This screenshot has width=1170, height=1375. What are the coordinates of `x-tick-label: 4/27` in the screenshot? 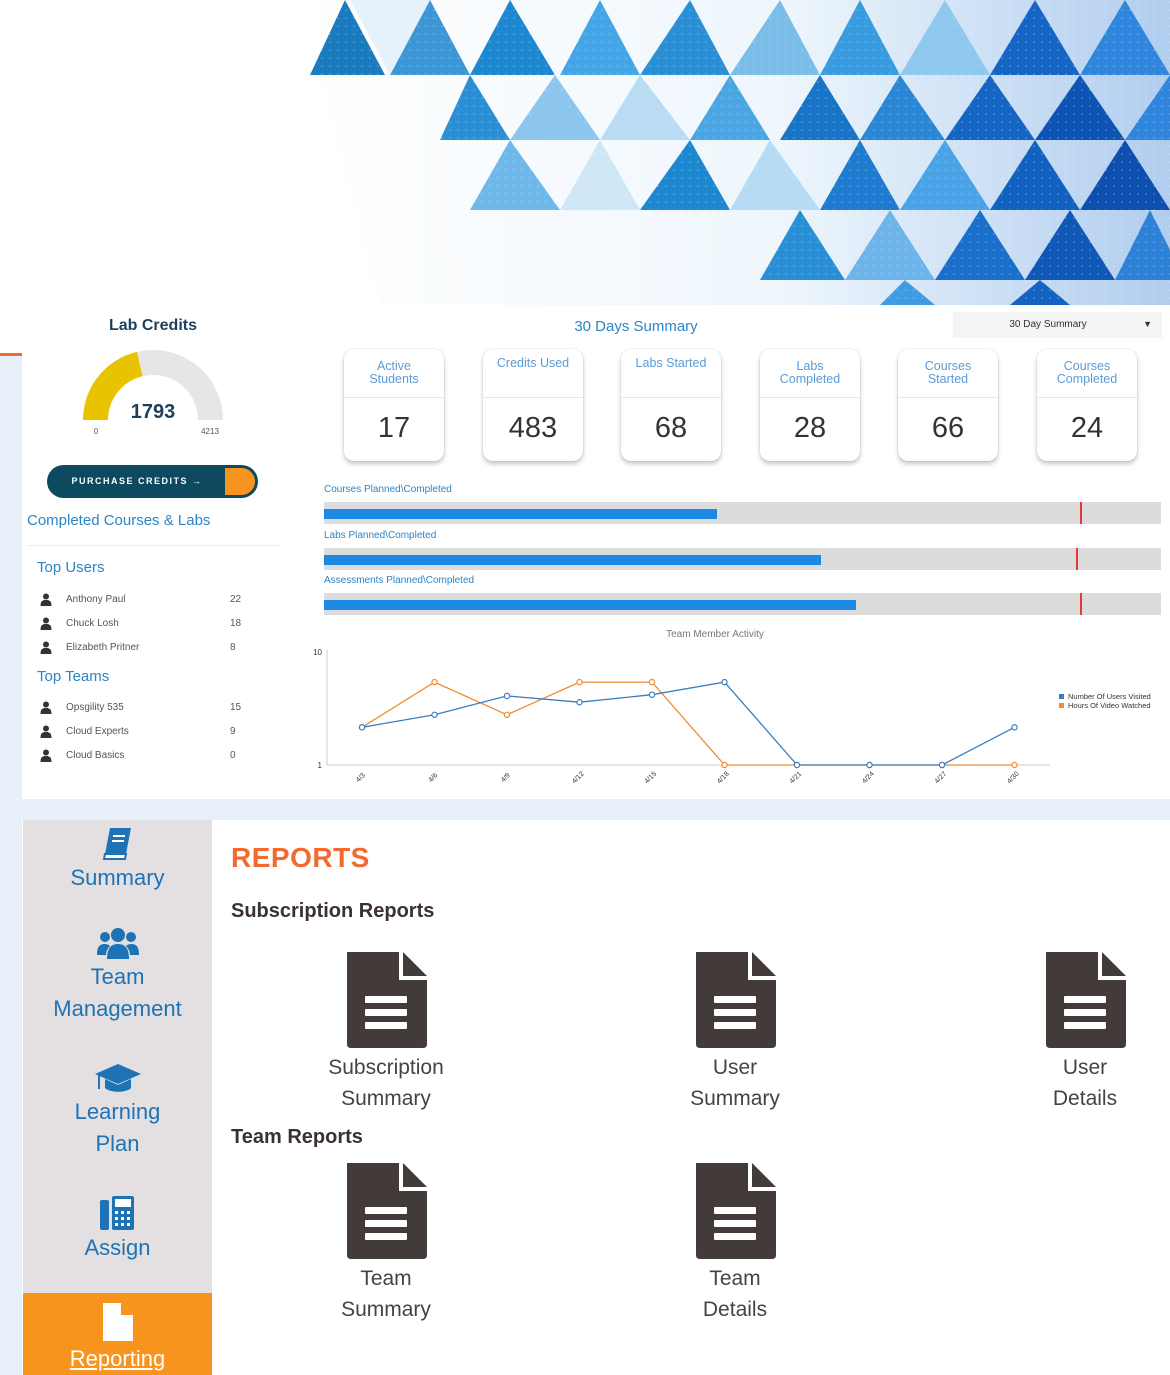 It's located at (941, 778).